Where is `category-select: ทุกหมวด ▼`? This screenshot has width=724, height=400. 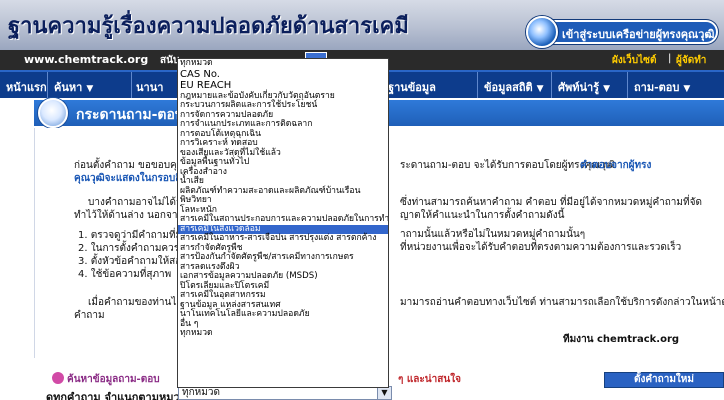
category-select: ทุกหมวด ▼ is located at coordinates (285, 393).